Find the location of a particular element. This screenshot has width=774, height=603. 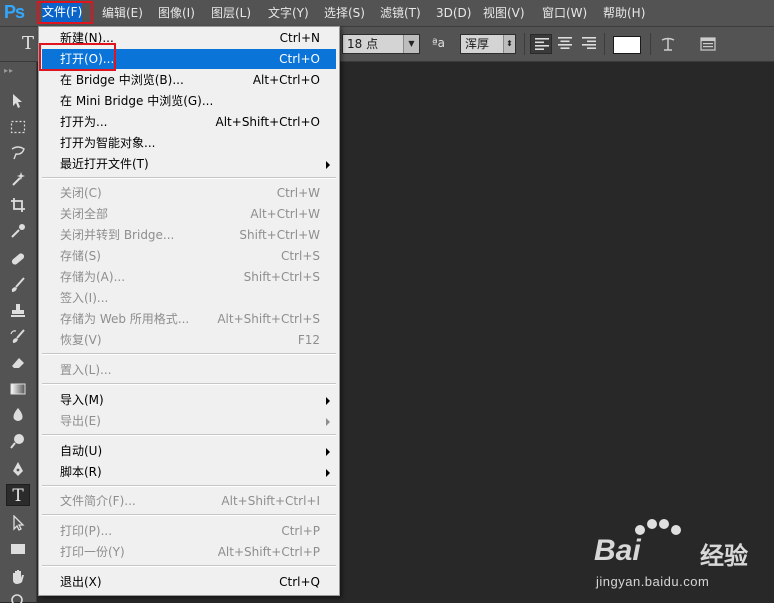

menu-item-exit: 退出(X) Ctrl+Q is located at coordinates (189, 582).